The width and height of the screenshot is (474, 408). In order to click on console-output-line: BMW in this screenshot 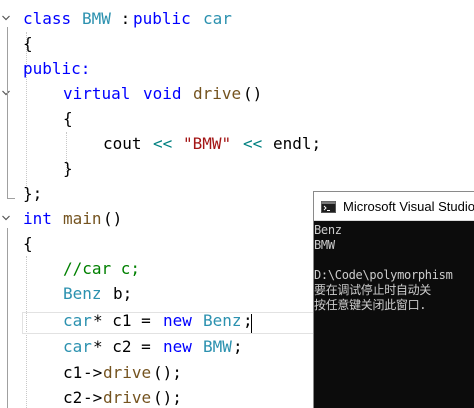, I will do `click(324, 245)`.